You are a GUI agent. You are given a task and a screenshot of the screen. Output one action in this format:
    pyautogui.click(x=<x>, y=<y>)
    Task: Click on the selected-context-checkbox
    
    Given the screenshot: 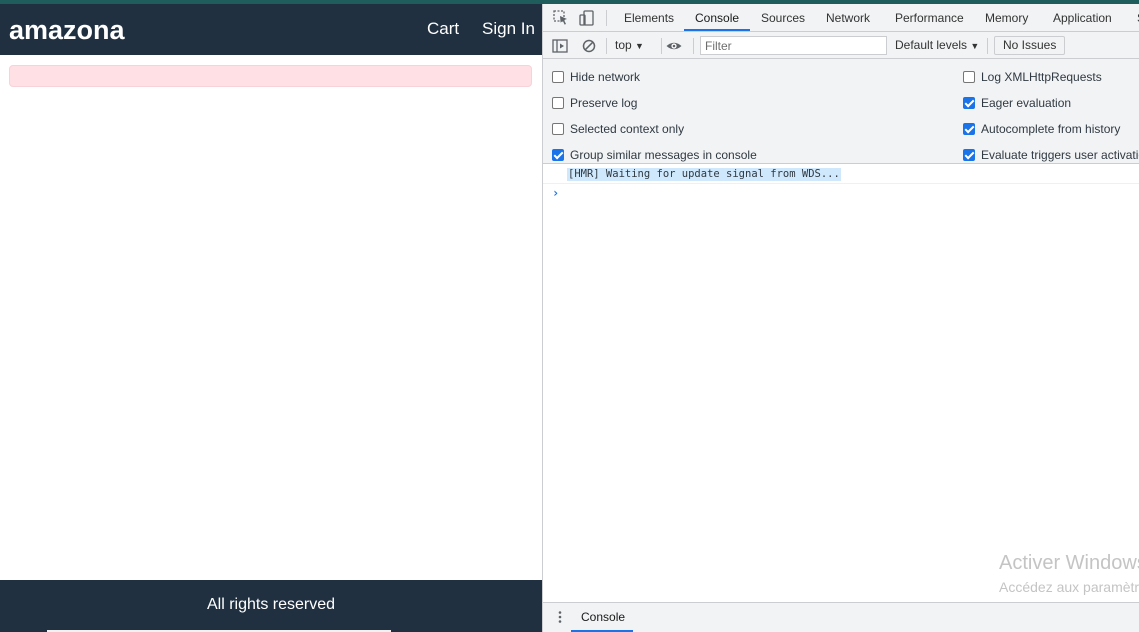 What is the action you would take?
    pyautogui.click(x=558, y=129)
    